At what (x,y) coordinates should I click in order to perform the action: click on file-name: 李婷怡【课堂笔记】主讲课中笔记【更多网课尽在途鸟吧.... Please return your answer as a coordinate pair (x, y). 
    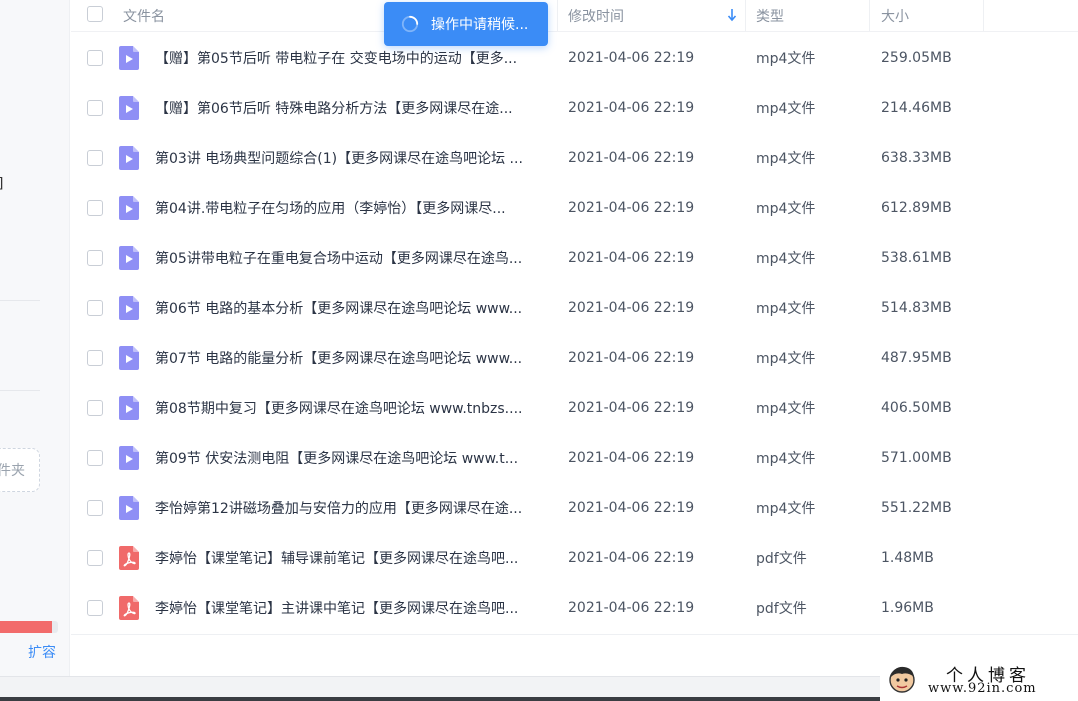
    Looking at the image, I should click on (352, 608).